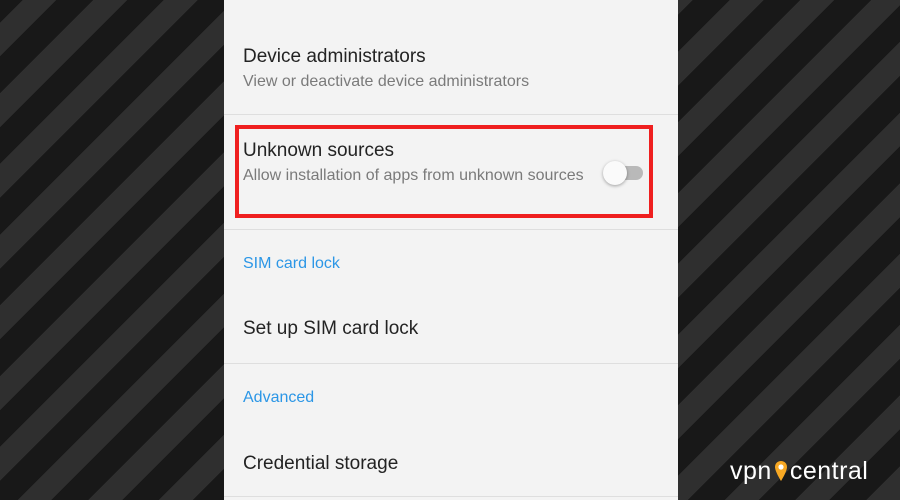 The width and height of the screenshot is (900, 500). I want to click on advanced-section-header: Advanced, so click(279, 397).